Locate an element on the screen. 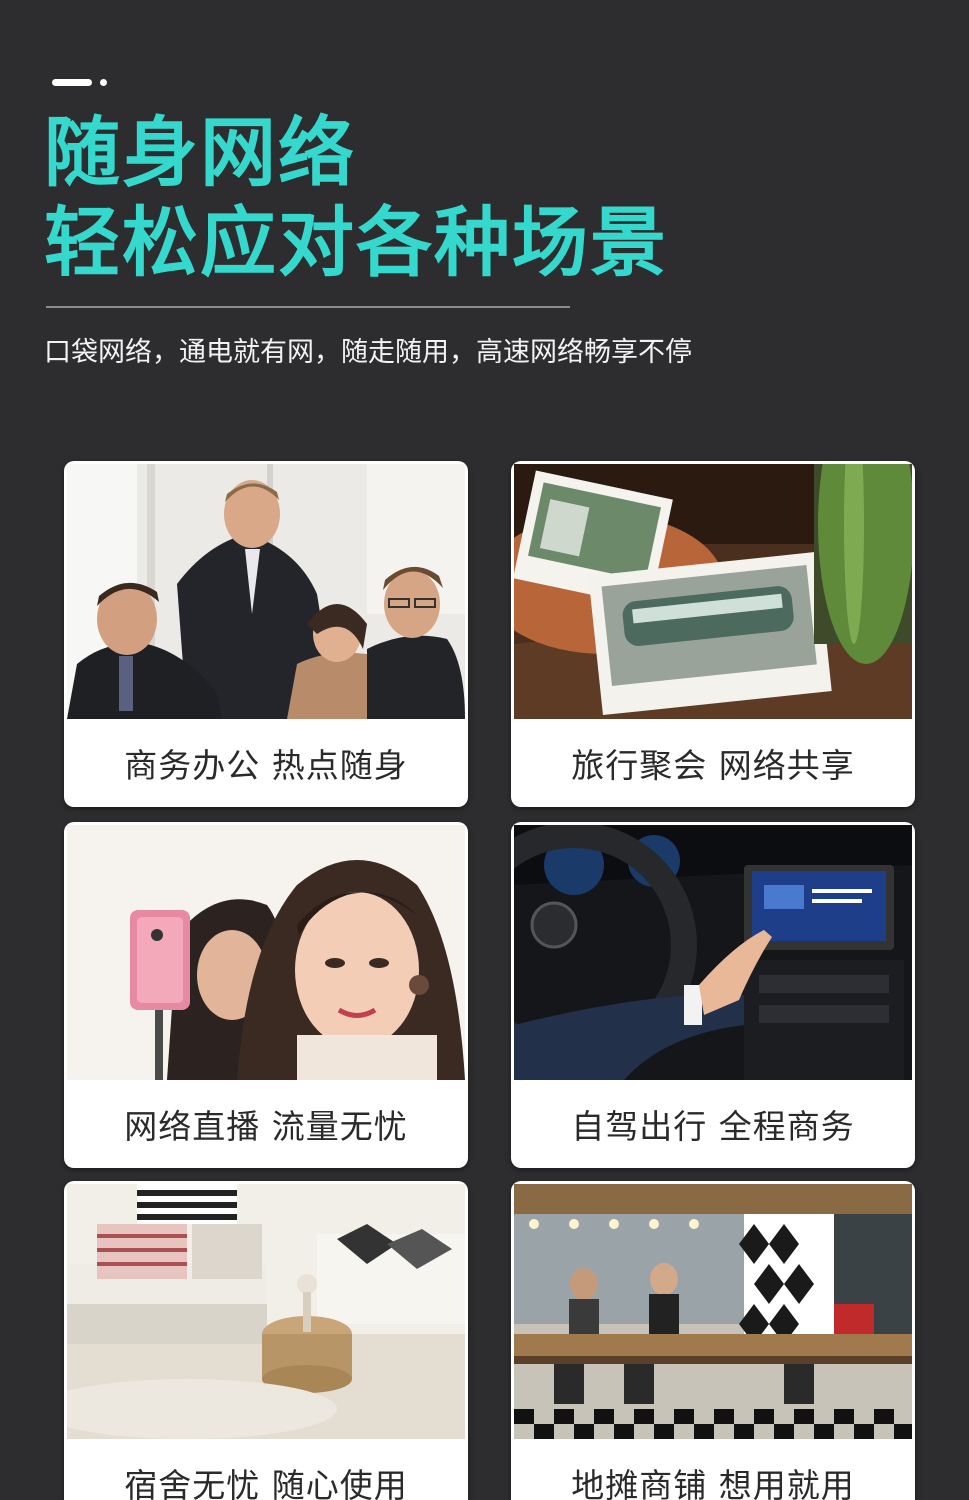  page-subtitle: 口袋网络，通电就有网，随走随用，高速网络畅享不停 is located at coordinates (368, 352).